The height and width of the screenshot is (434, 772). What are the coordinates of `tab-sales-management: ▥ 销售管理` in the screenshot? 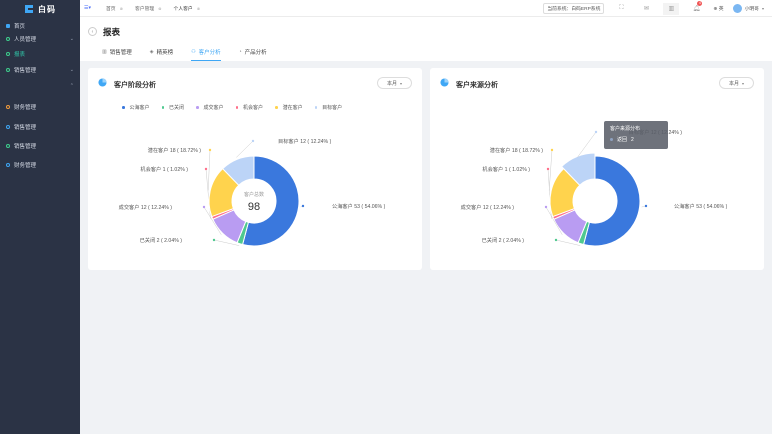 It's located at (117, 52).